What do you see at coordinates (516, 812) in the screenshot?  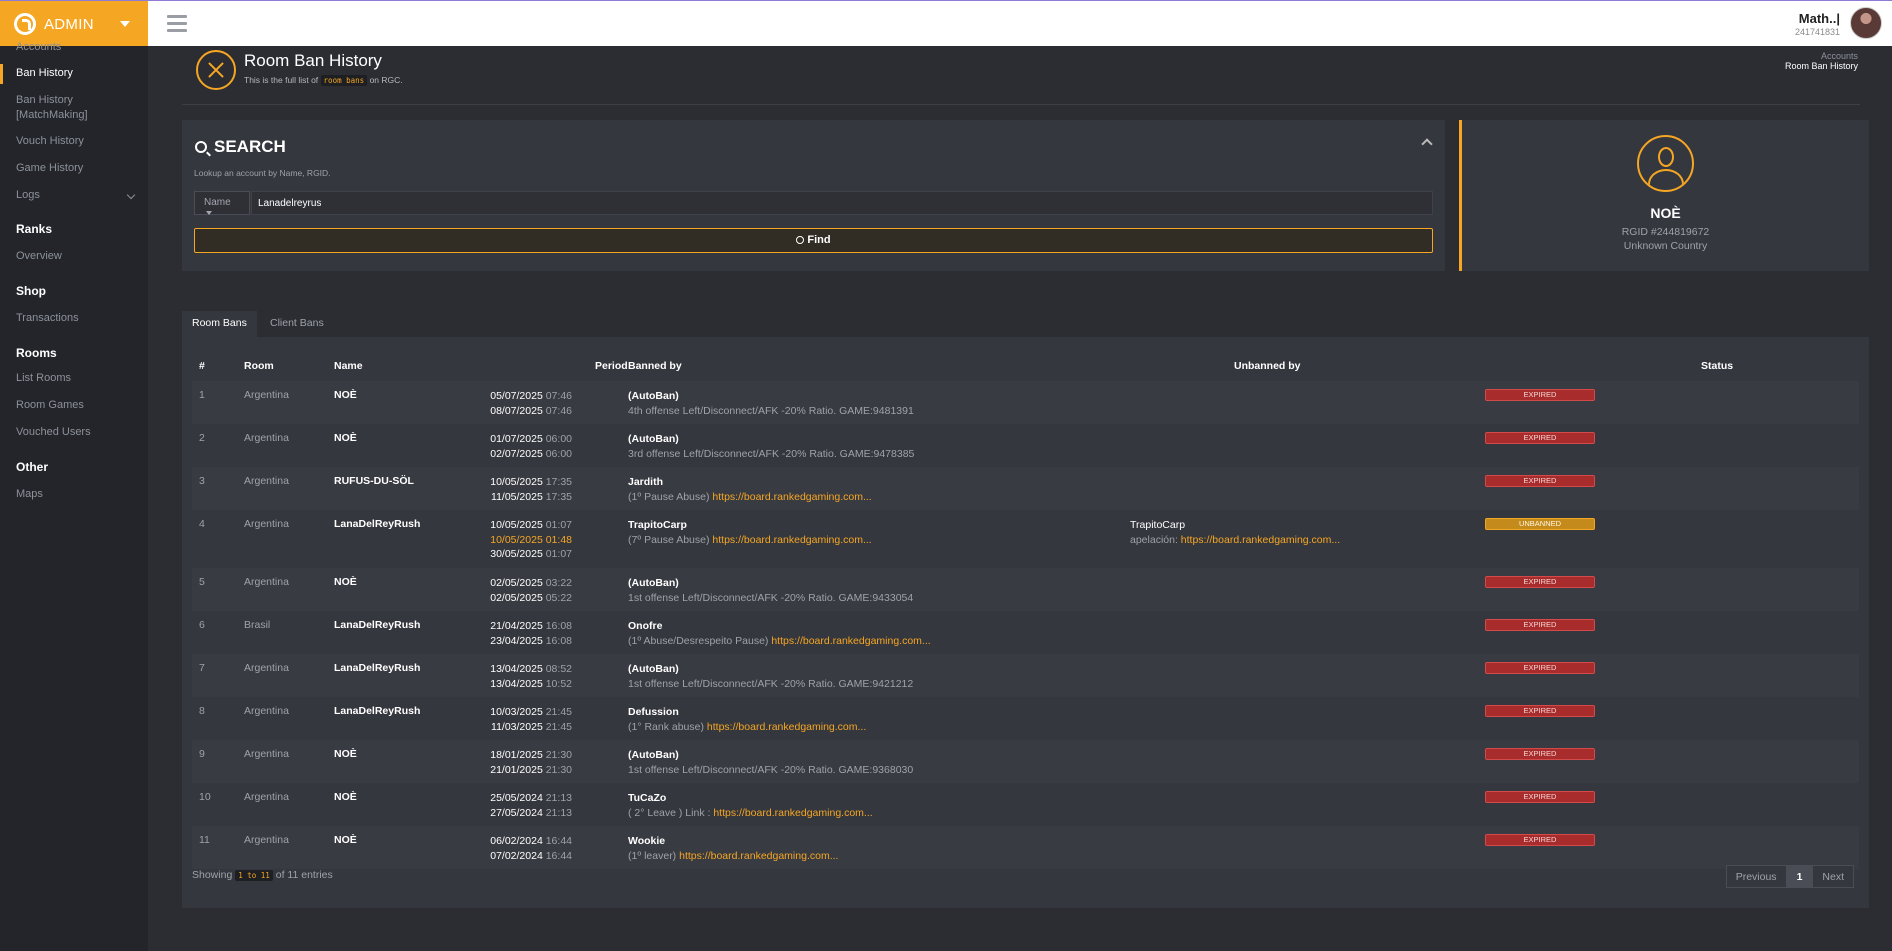 I see `period-date: 27/05/2024` at bounding box center [516, 812].